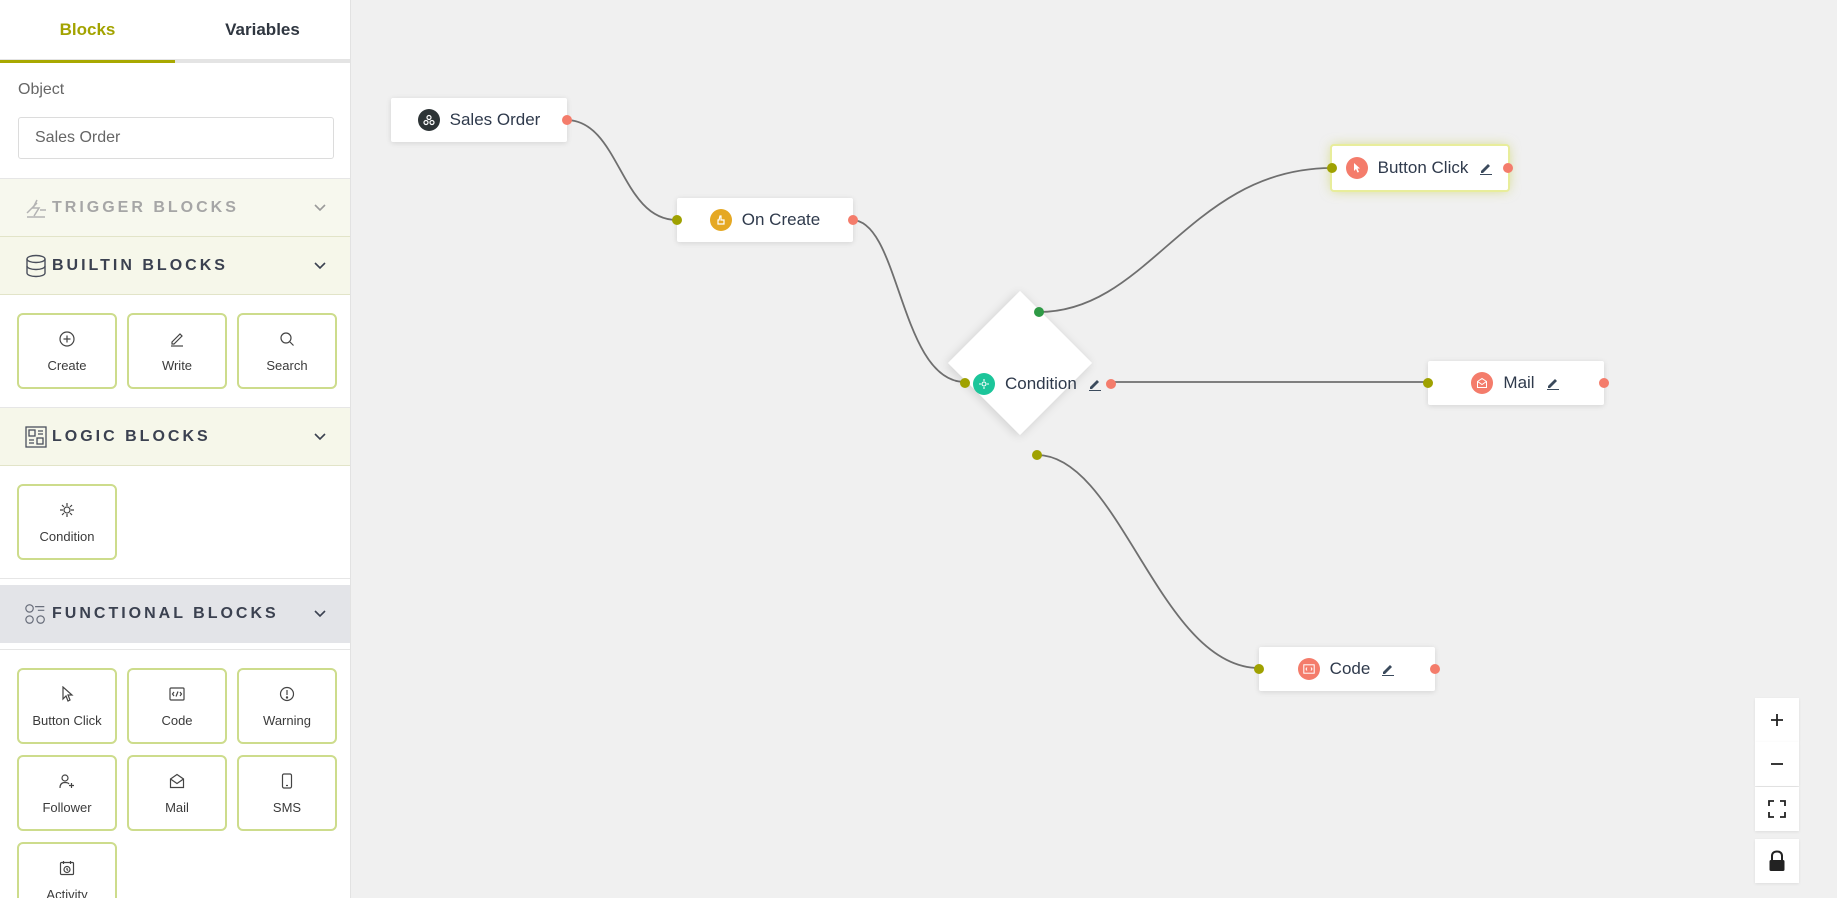 This screenshot has width=1837, height=898. What do you see at coordinates (36, 437) in the screenshot?
I see `puzzle-icon` at bounding box center [36, 437].